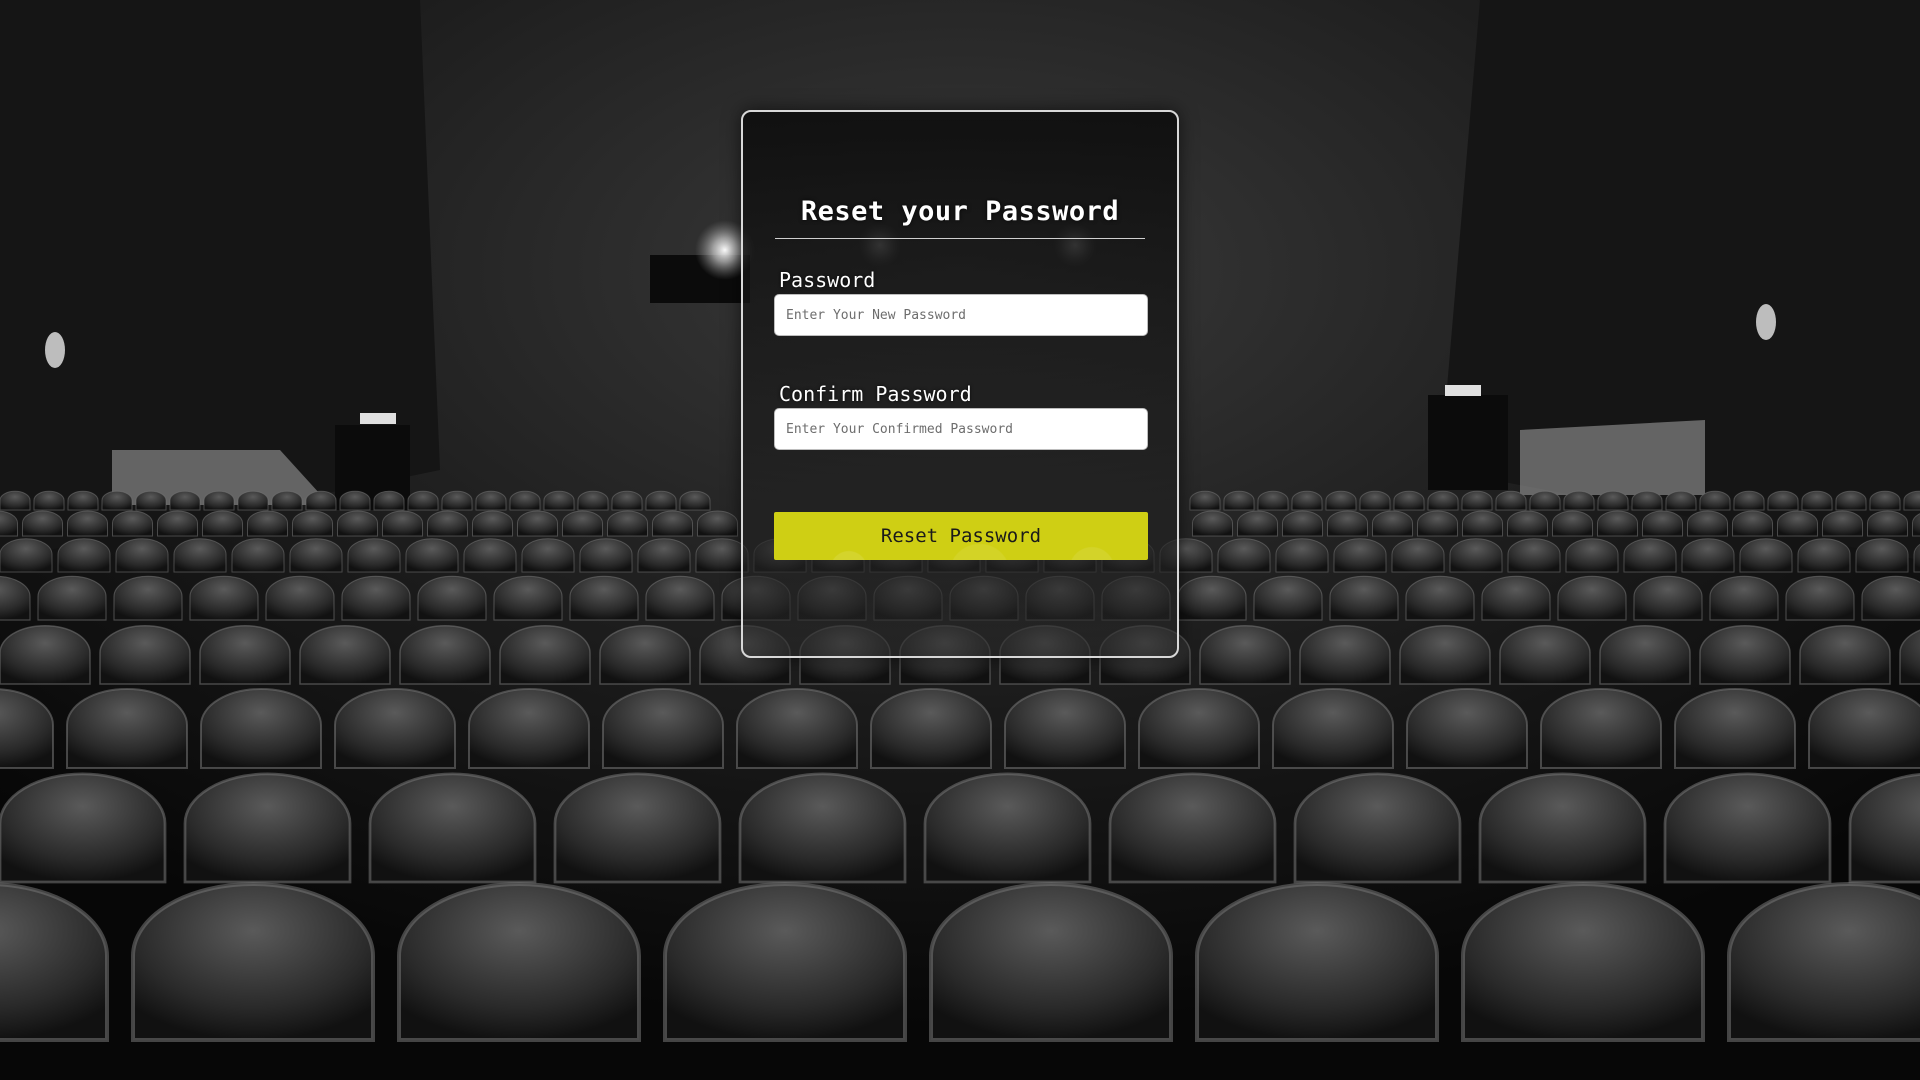 The image size is (1920, 1080). What do you see at coordinates (827, 280) in the screenshot?
I see `password-label: Password` at bounding box center [827, 280].